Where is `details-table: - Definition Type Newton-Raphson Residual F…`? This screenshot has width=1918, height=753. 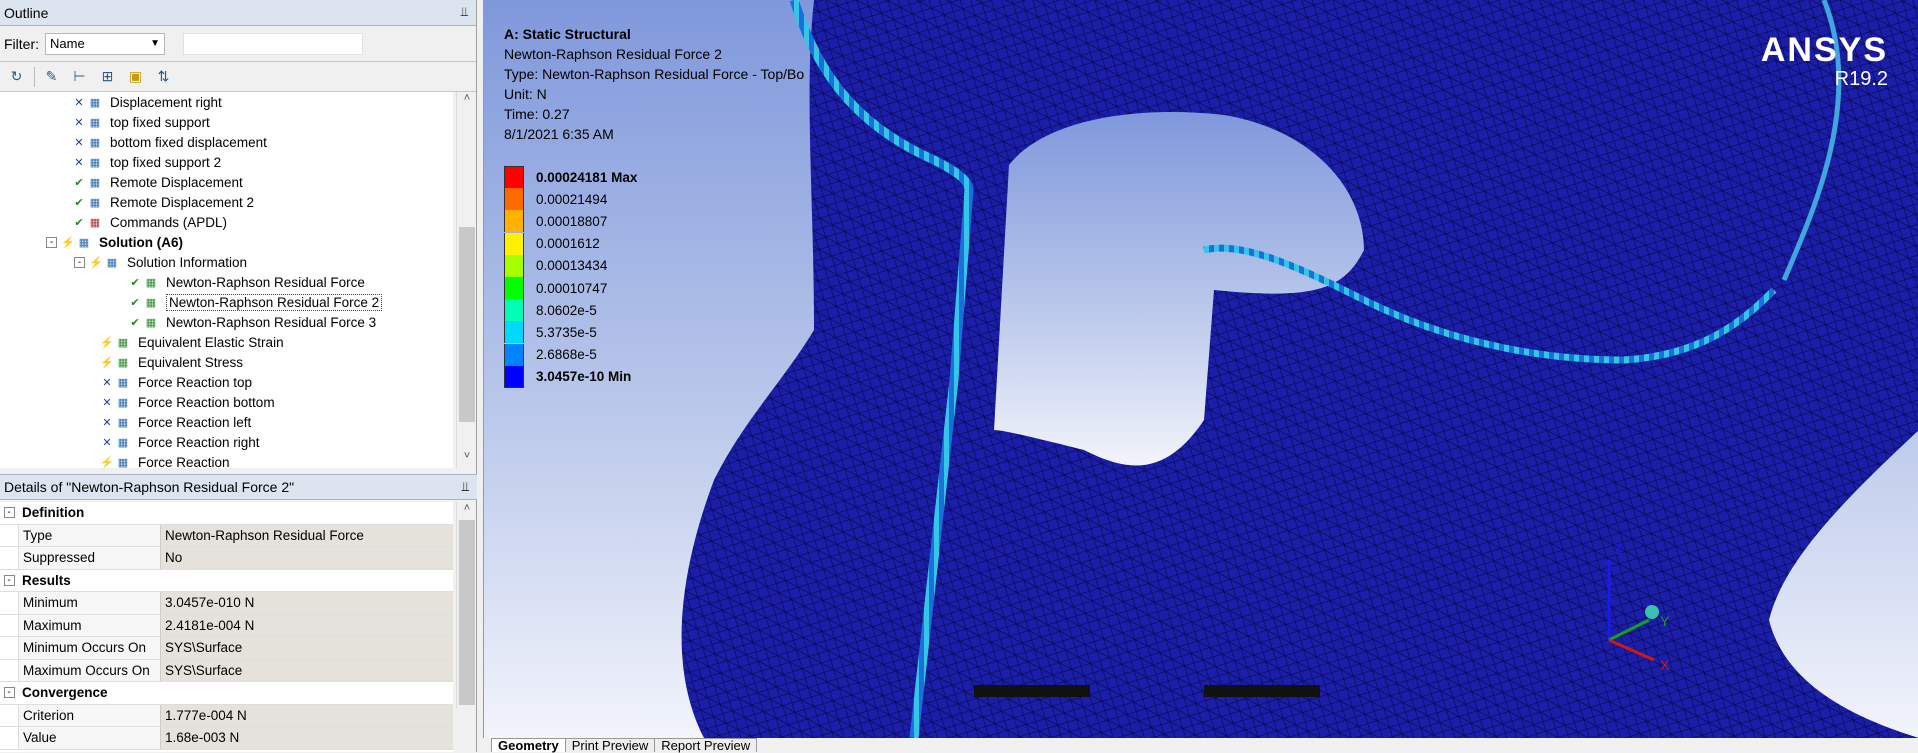
details-table: - Definition Type Newton-Raphson Residual F… is located at coordinates (226, 627).